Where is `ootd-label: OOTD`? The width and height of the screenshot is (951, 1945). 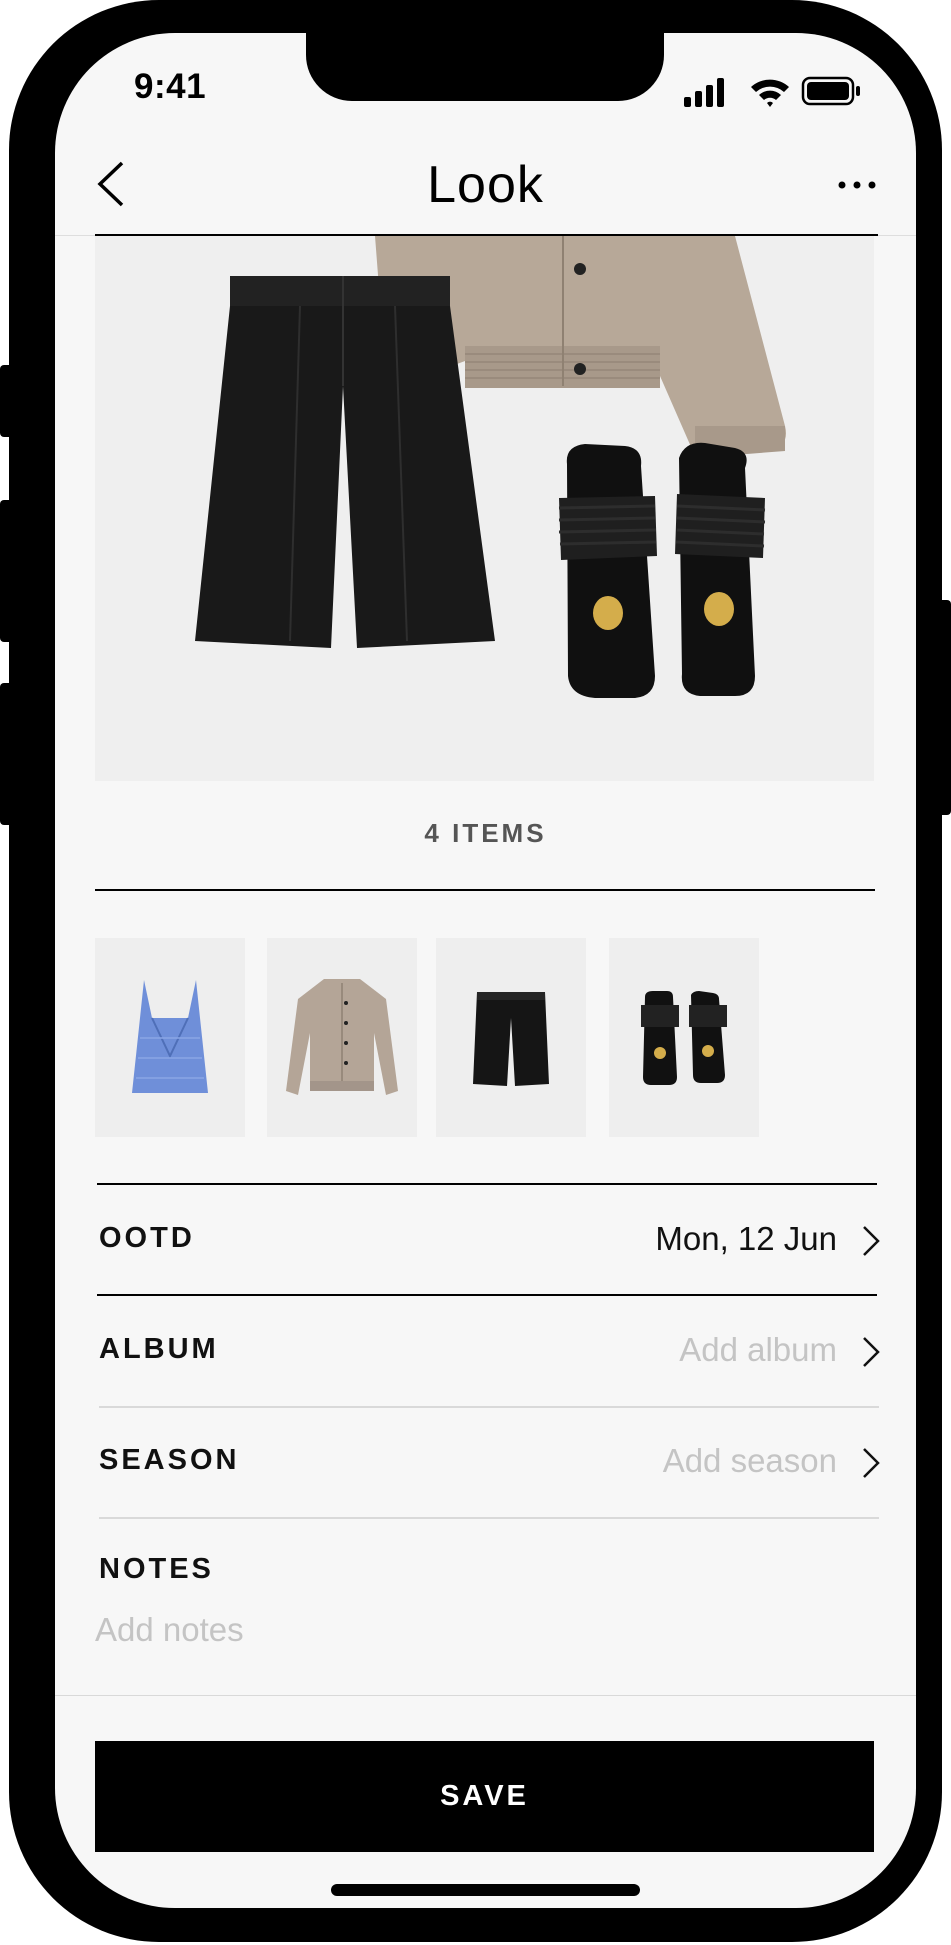
ootd-label: OOTD is located at coordinates (147, 1238).